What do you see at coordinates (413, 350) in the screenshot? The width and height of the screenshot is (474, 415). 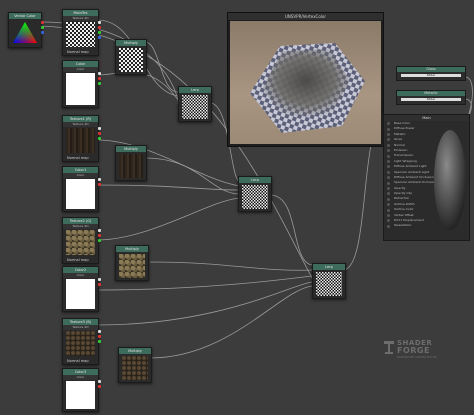 I see `logo-line2: FORGE` at bounding box center [413, 350].